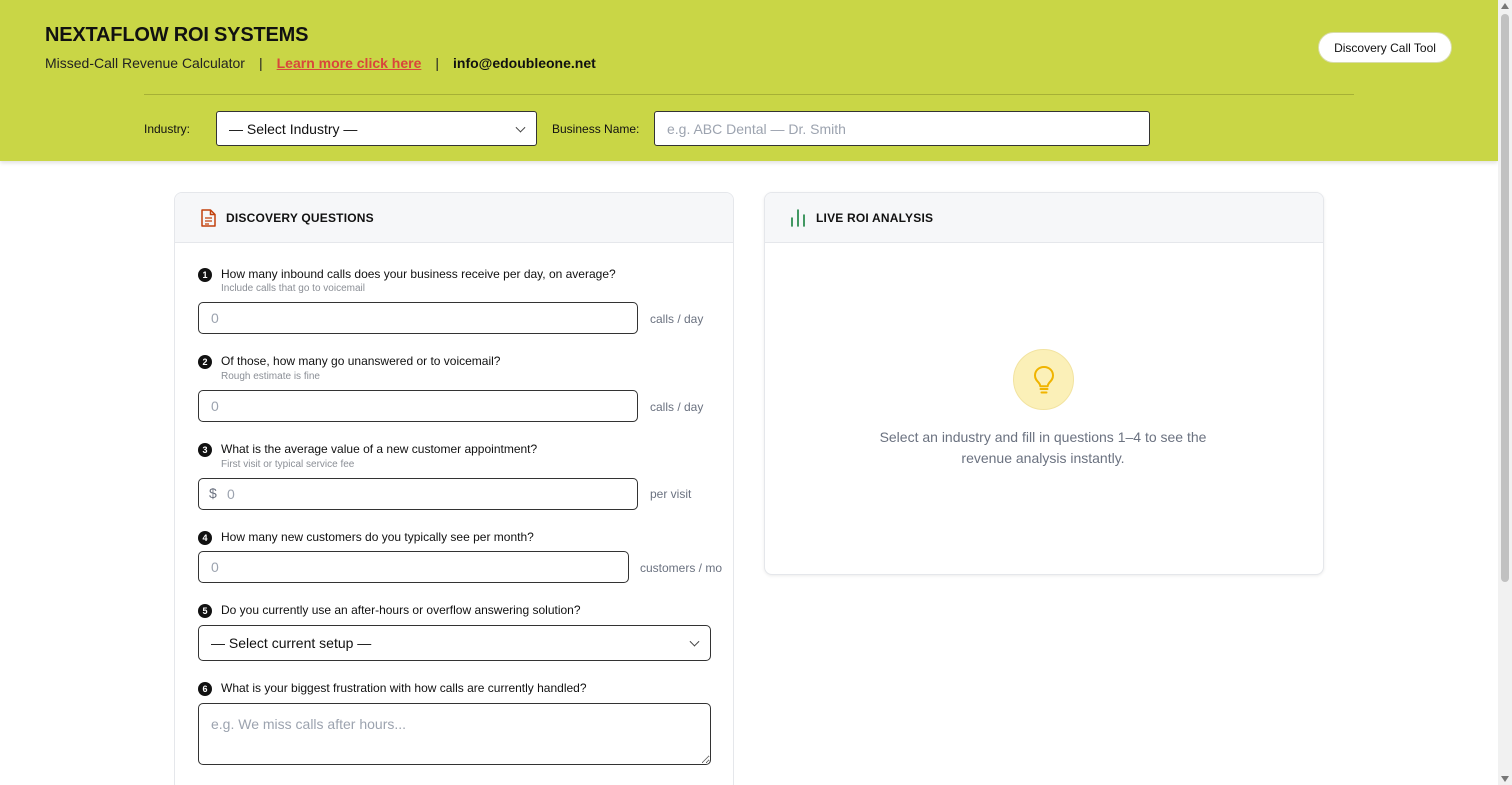 This screenshot has height=785, width=1512. What do you see at coordinates (454, 734) in the screenshot?
I see `frustration-textarea` at bounding box center [454, 734].